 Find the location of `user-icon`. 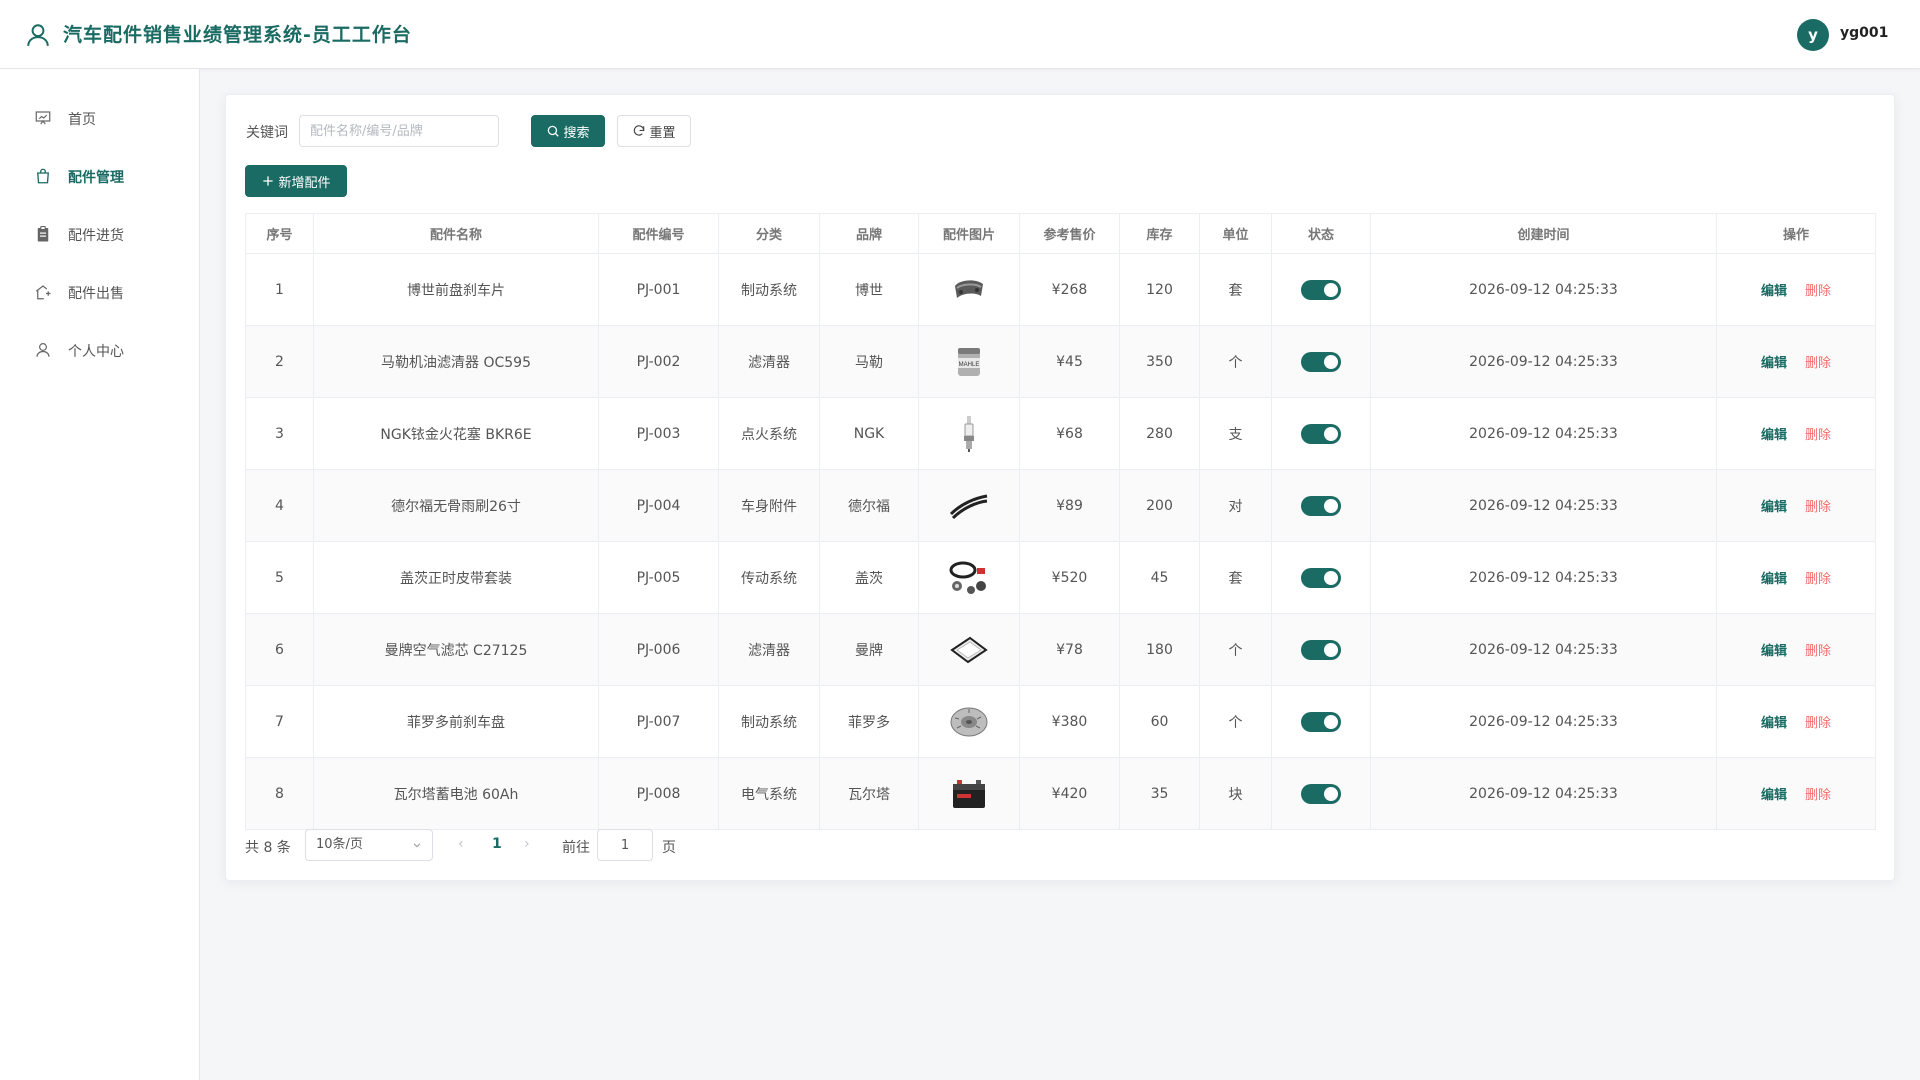

user-icon is located at coordinates (43, 350).